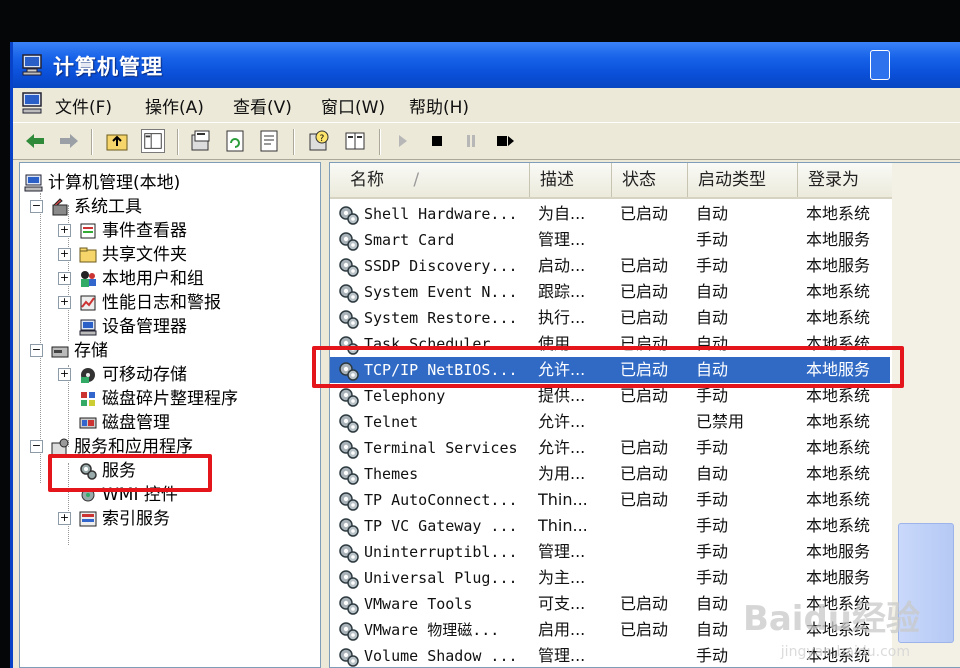 The height and width of the screenshot is (668, 960). What do you see at coordinates (33, 103) in the screenshot?
I see `system-menu-icon` at bounding box center [33, 103].